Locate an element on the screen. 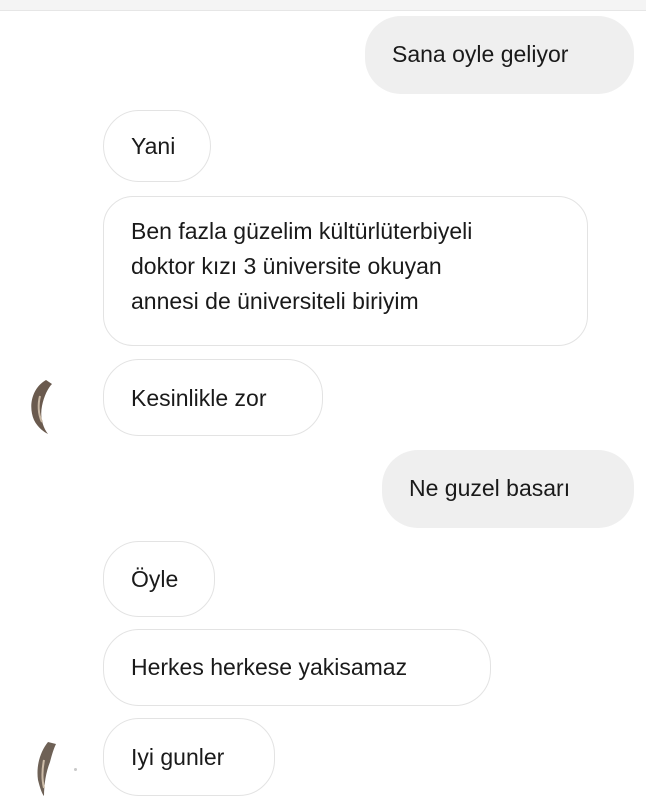 The height and width of the screenshot is (798, 646). message-bubble-received: Kesinlikle zor is located at coordinates (213, 397).